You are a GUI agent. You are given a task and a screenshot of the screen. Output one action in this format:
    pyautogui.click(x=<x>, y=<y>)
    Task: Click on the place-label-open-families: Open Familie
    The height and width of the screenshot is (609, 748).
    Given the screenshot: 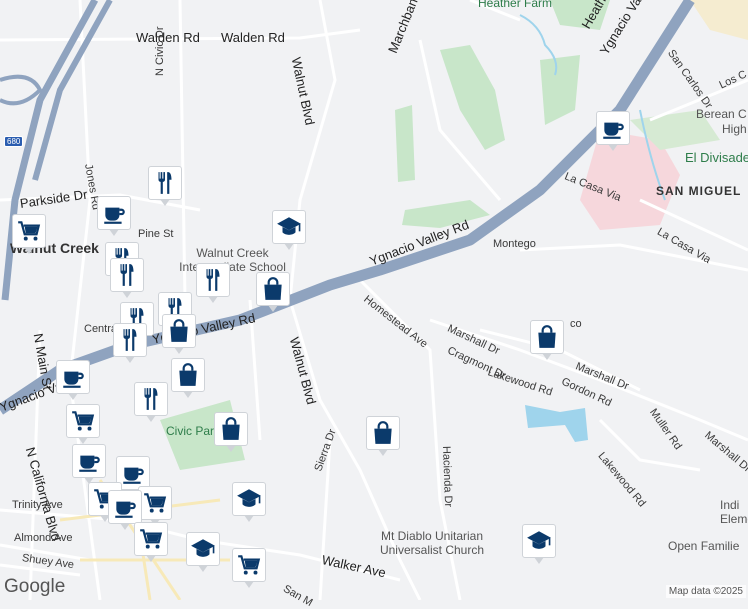 What is the action you would take?
    pyautogui.click(x=704, y=546)
    